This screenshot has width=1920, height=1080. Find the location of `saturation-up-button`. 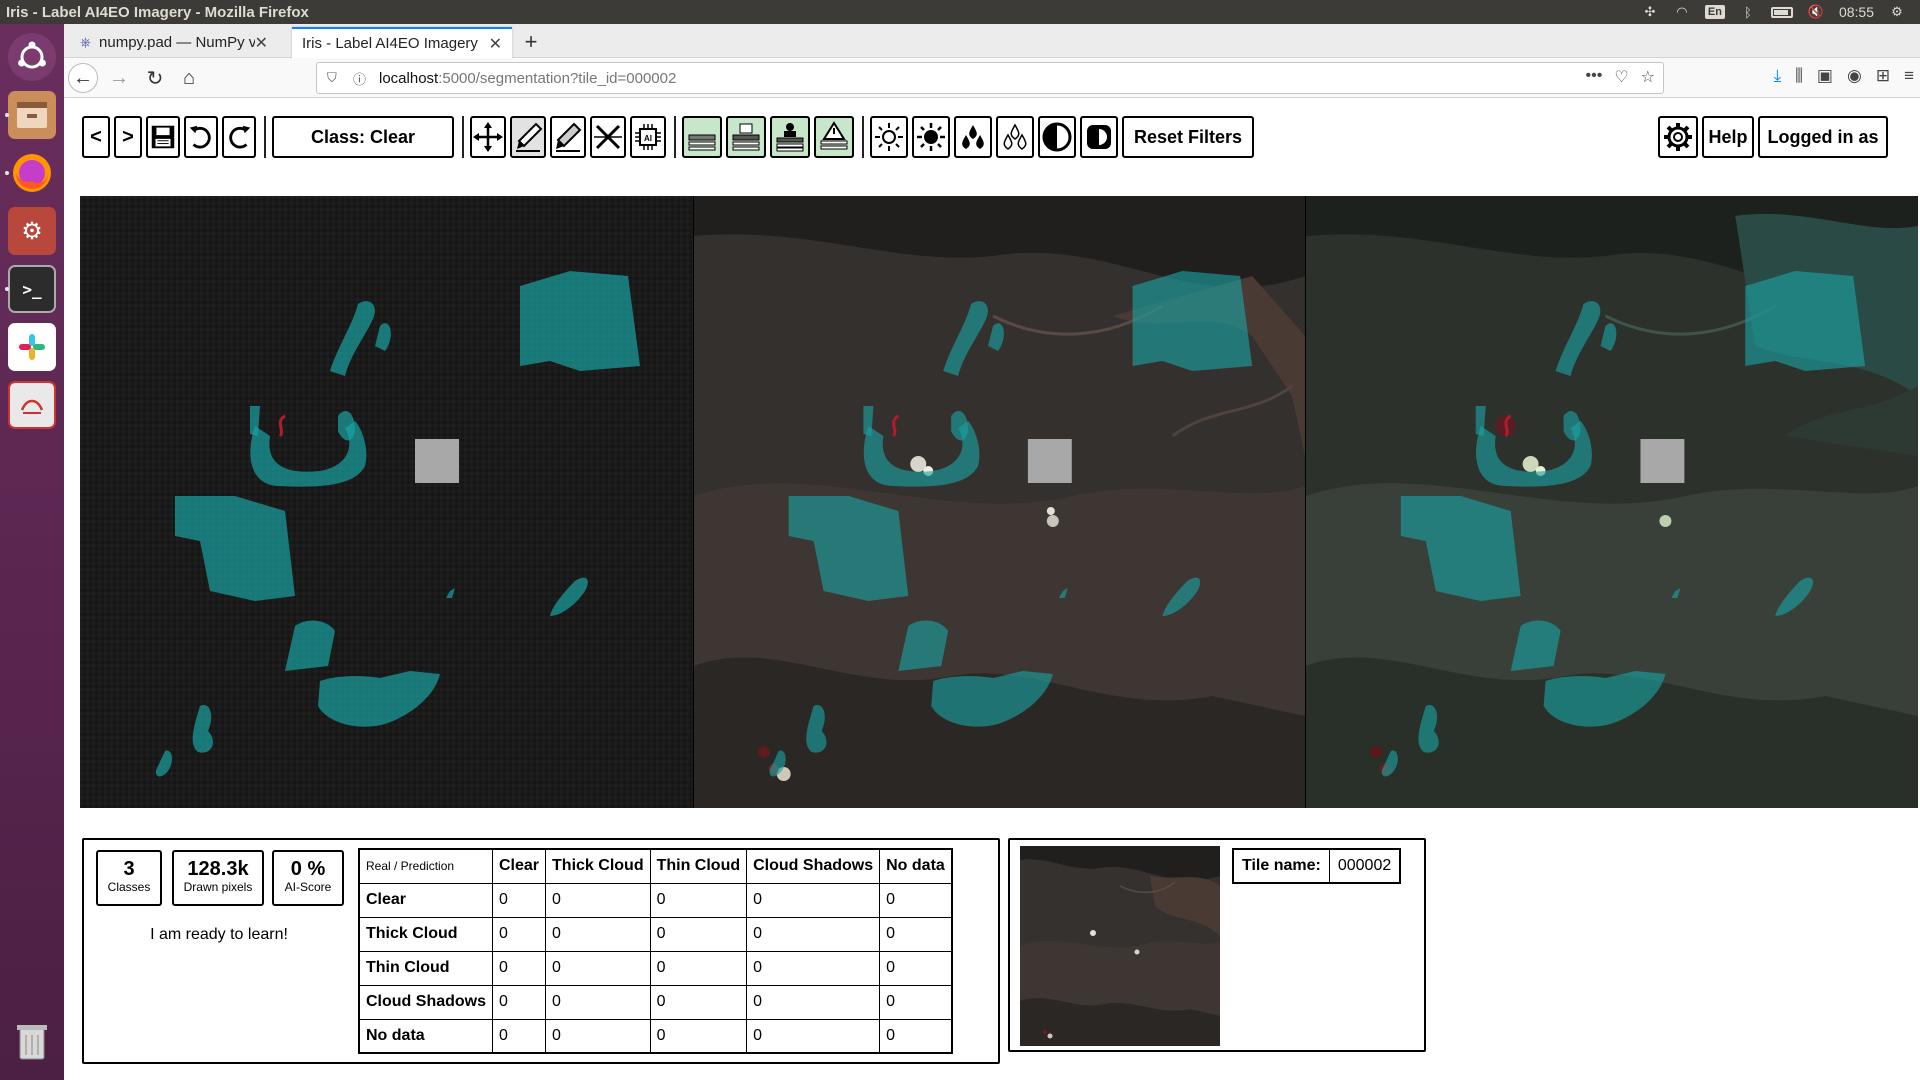

saturation-up-button is located at coordinates (973, 137).